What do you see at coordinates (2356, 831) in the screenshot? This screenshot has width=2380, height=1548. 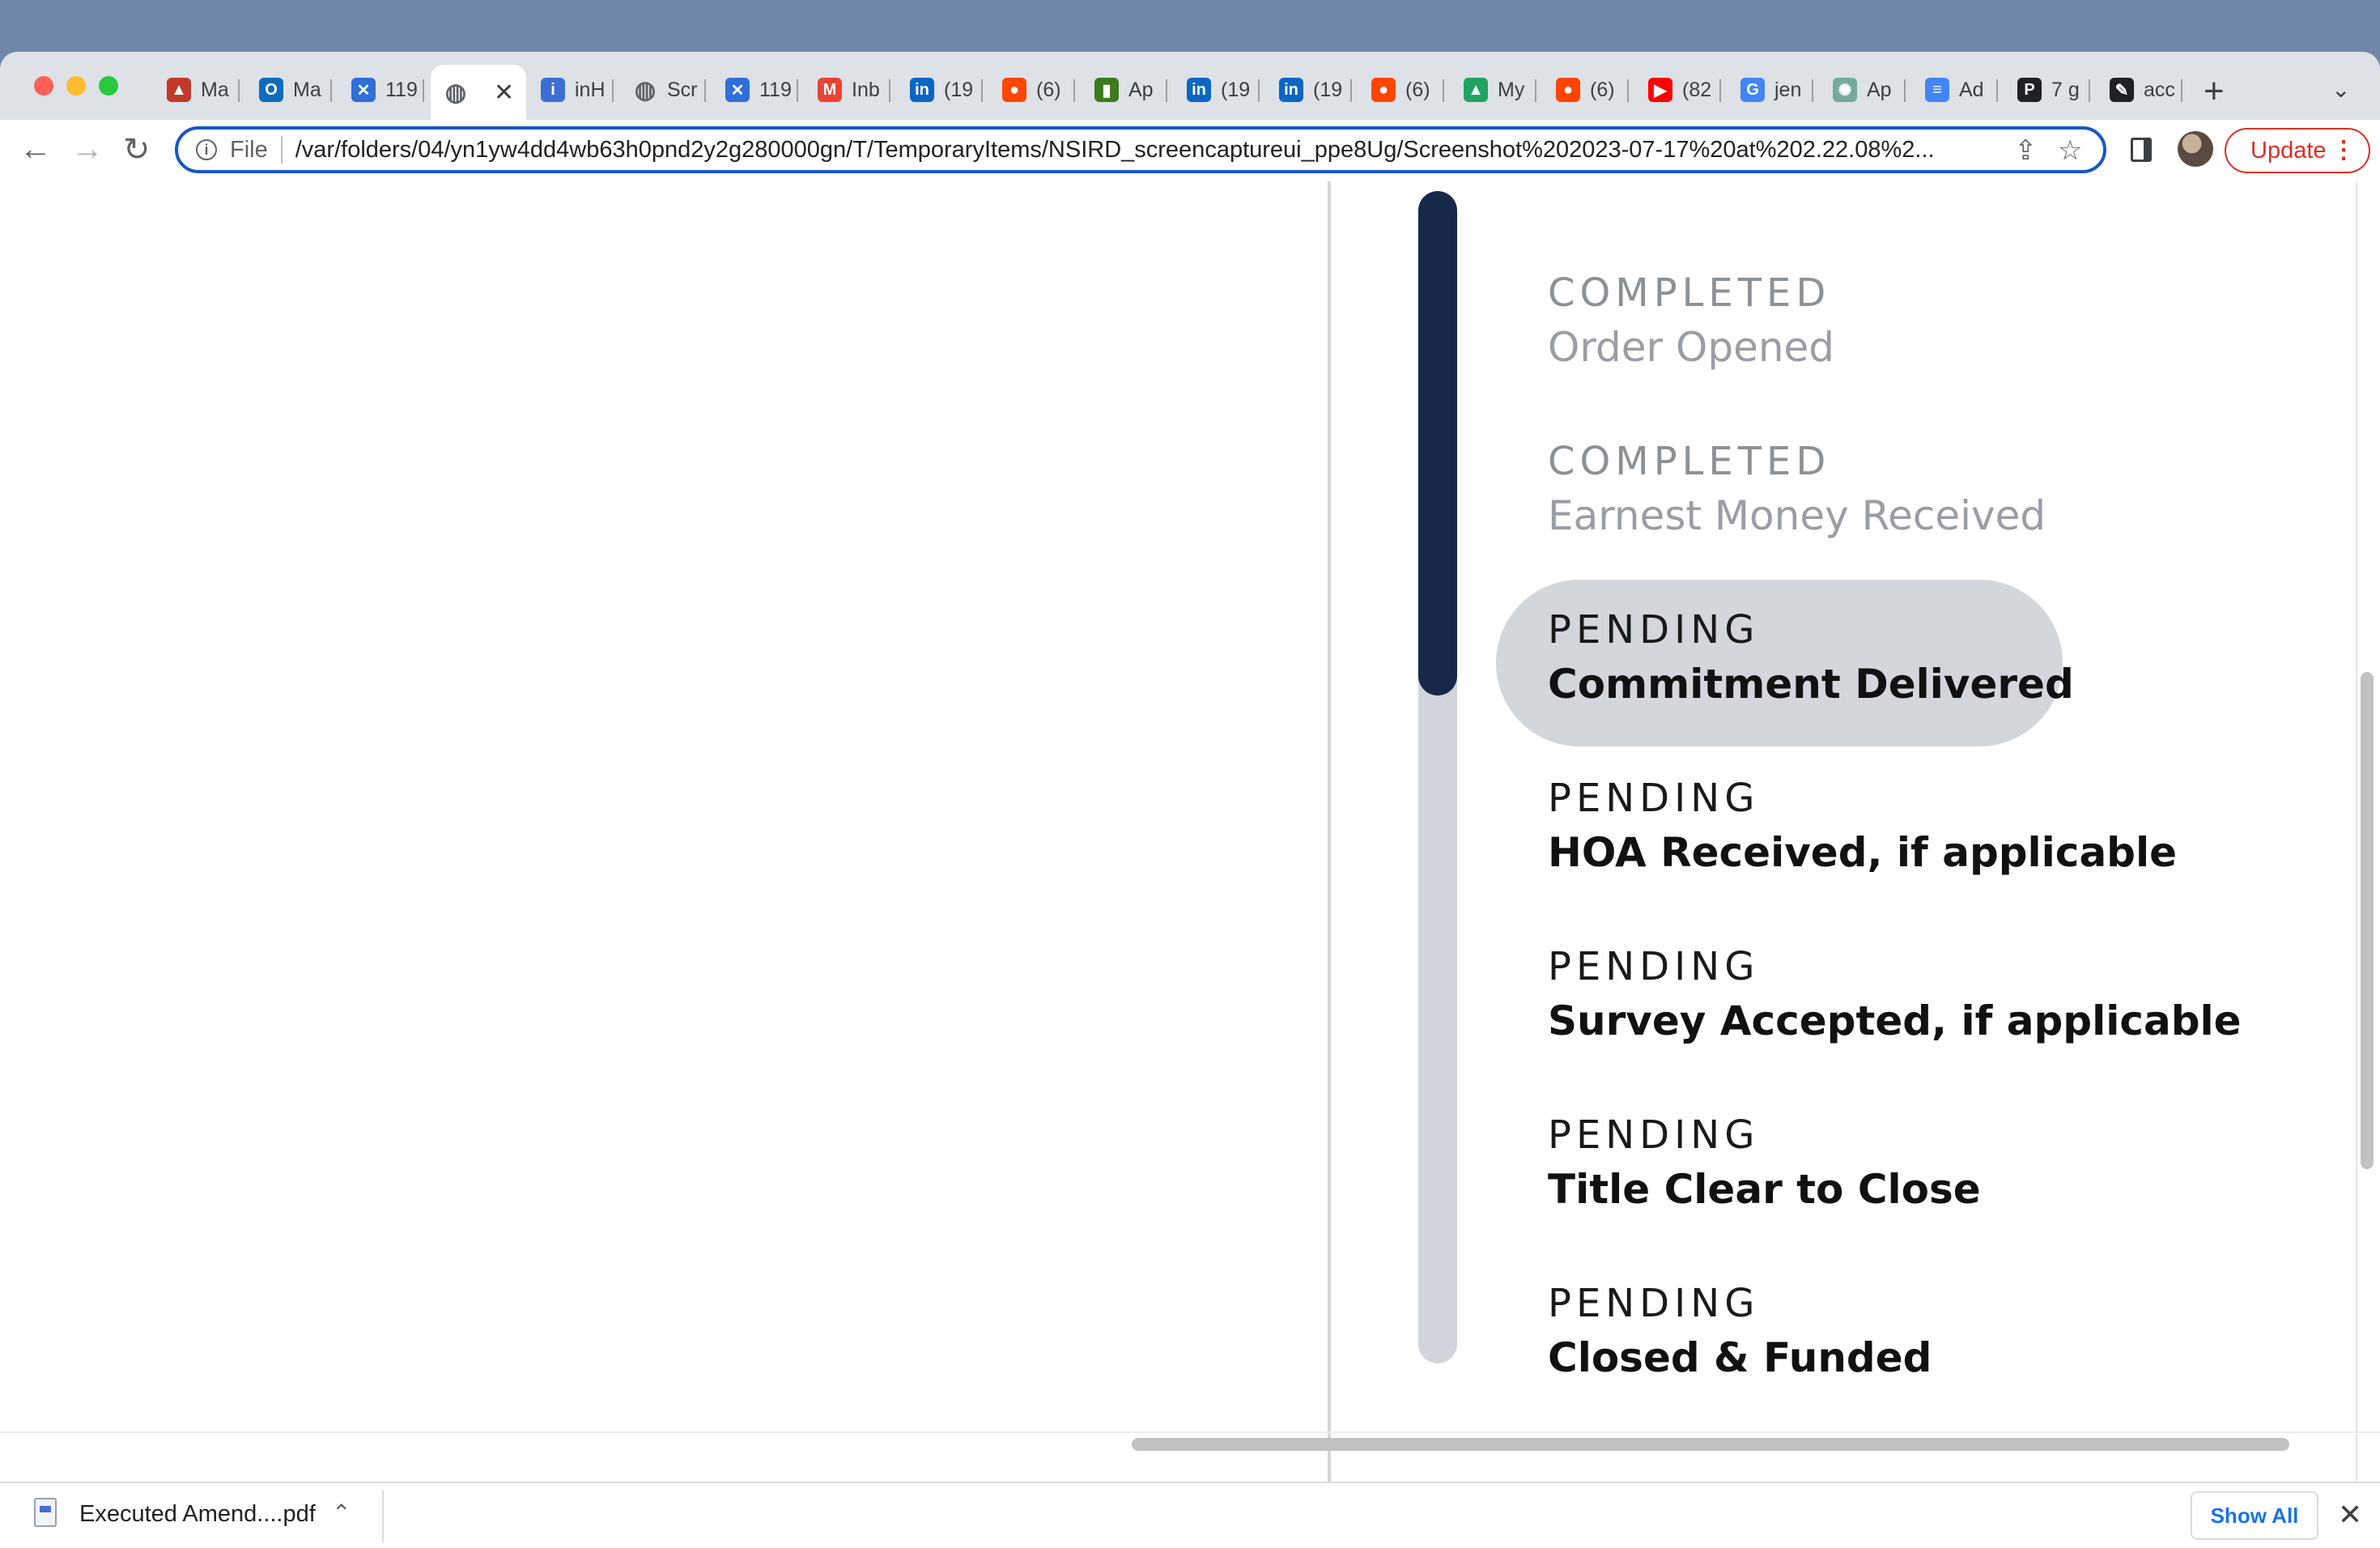 I see `page-edge` at bounding box center [2356, 831].